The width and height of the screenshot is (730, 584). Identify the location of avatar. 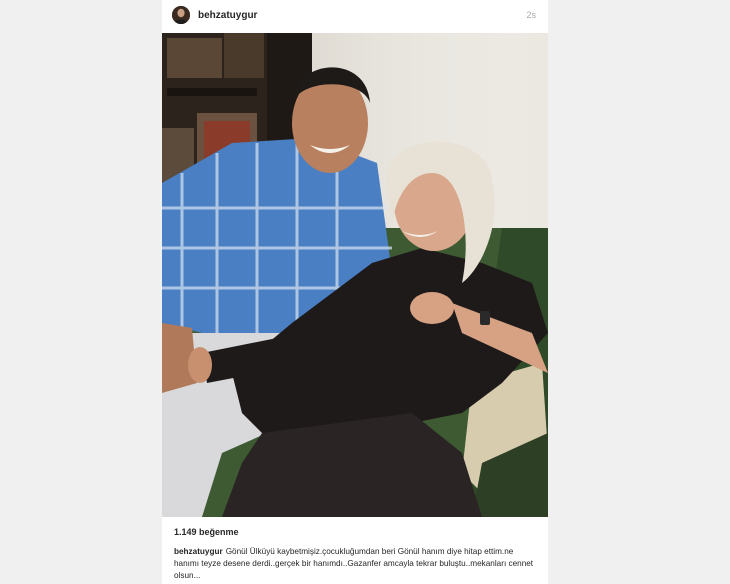
(181, 15).